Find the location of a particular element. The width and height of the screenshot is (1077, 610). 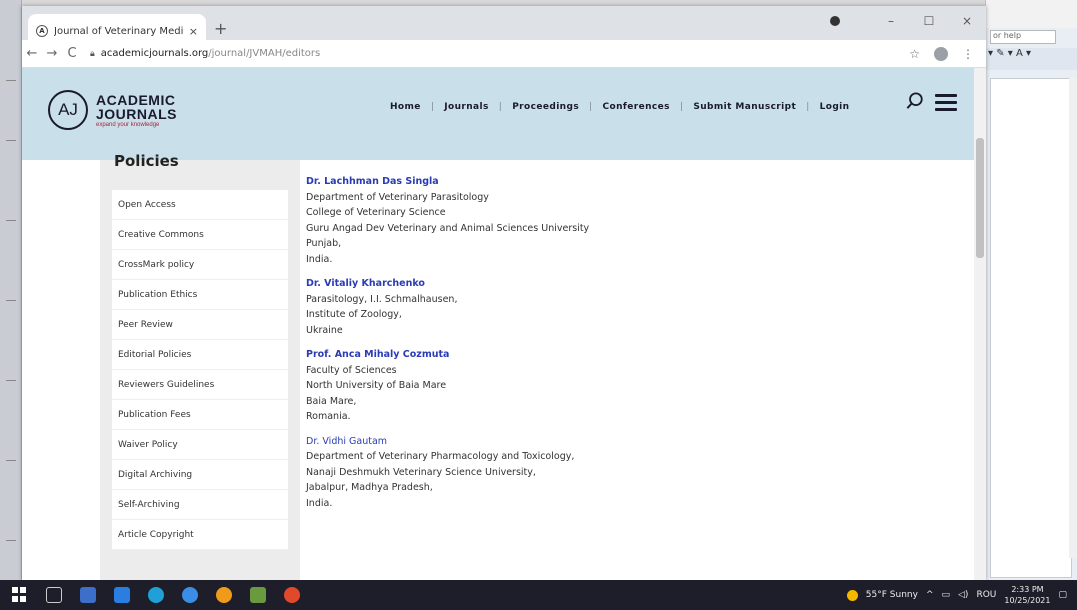

sidebar-item-waiver-policy: Waiver Policy is located at coordinates (200, 445).